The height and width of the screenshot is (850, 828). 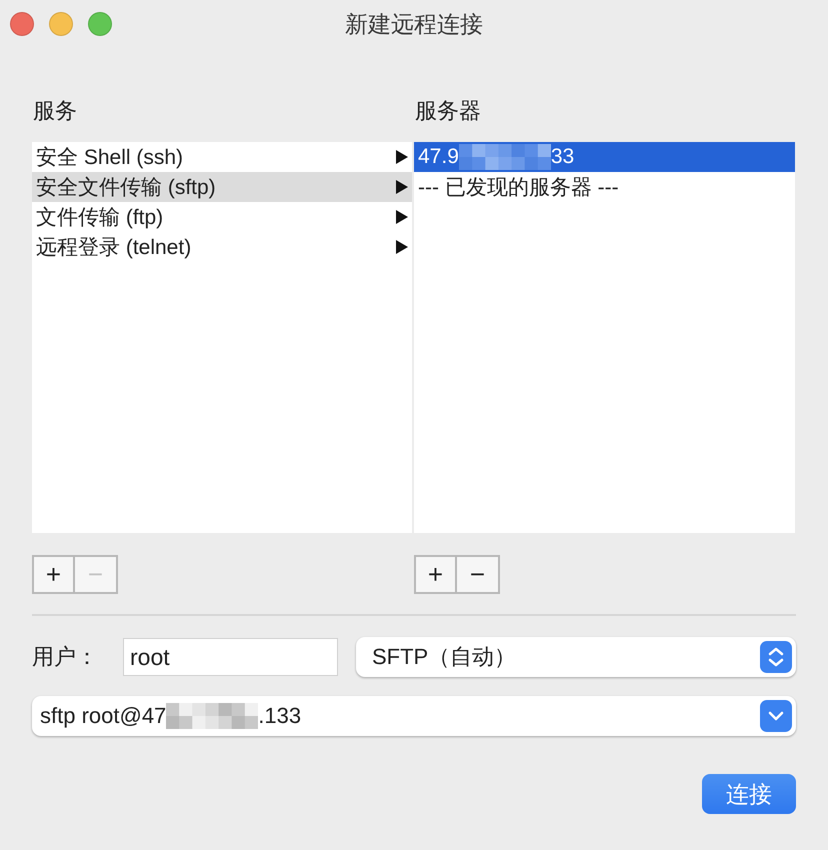 I want to click on user-label: 用户：, so click(x=65, y=657).